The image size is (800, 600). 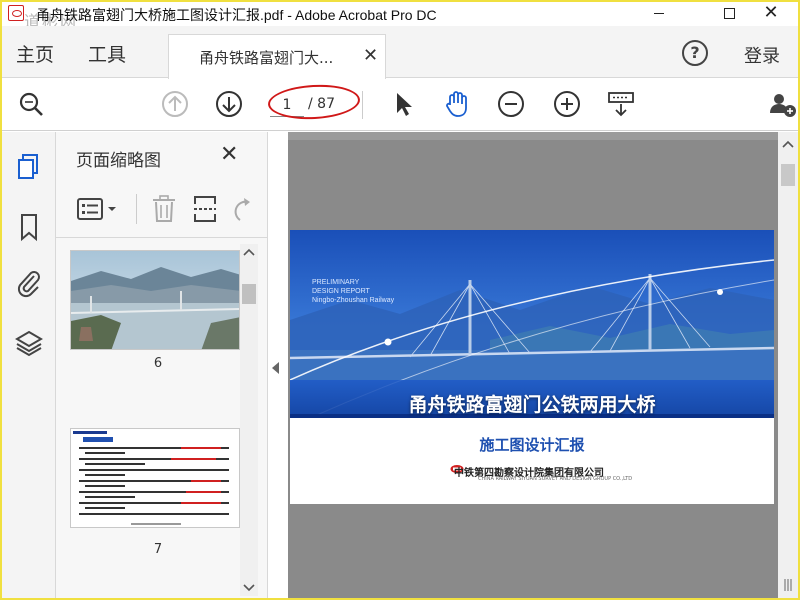 I want to click on main-toolbar: 1 / 87, so click(x=400, y=105).